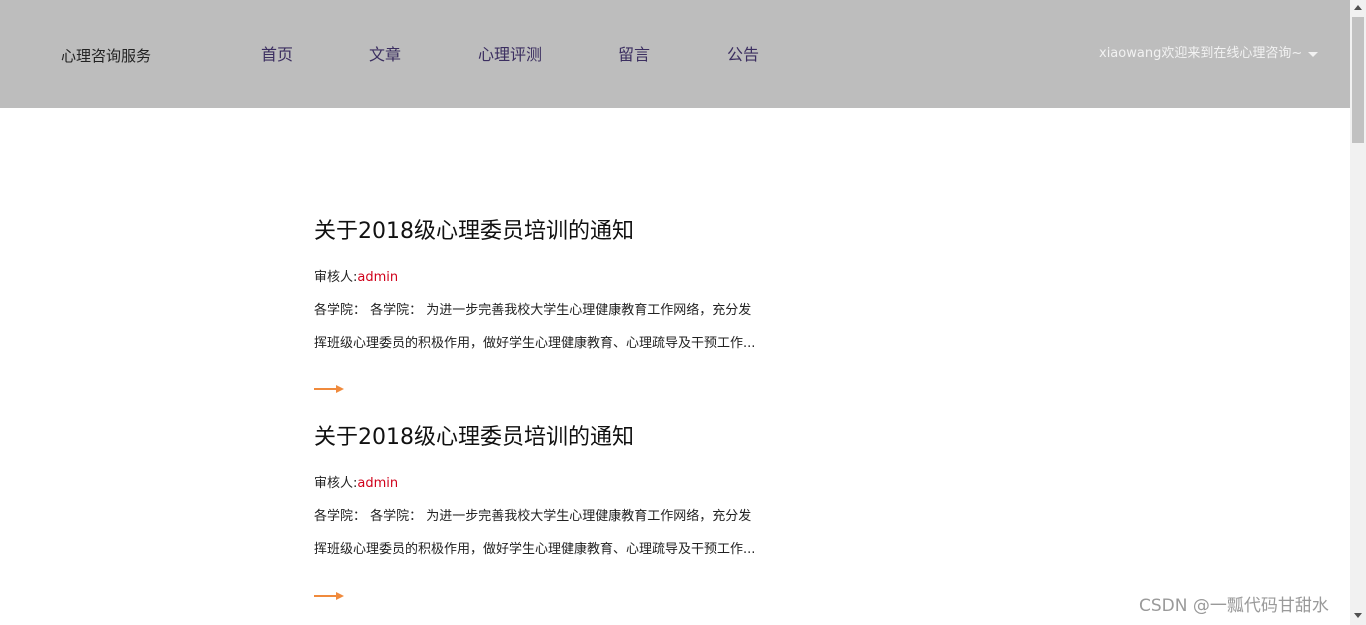  I want to click on user-menu-dropdown: xiaowang欢迎来到在线心理咨询~, so click(1209, 54).